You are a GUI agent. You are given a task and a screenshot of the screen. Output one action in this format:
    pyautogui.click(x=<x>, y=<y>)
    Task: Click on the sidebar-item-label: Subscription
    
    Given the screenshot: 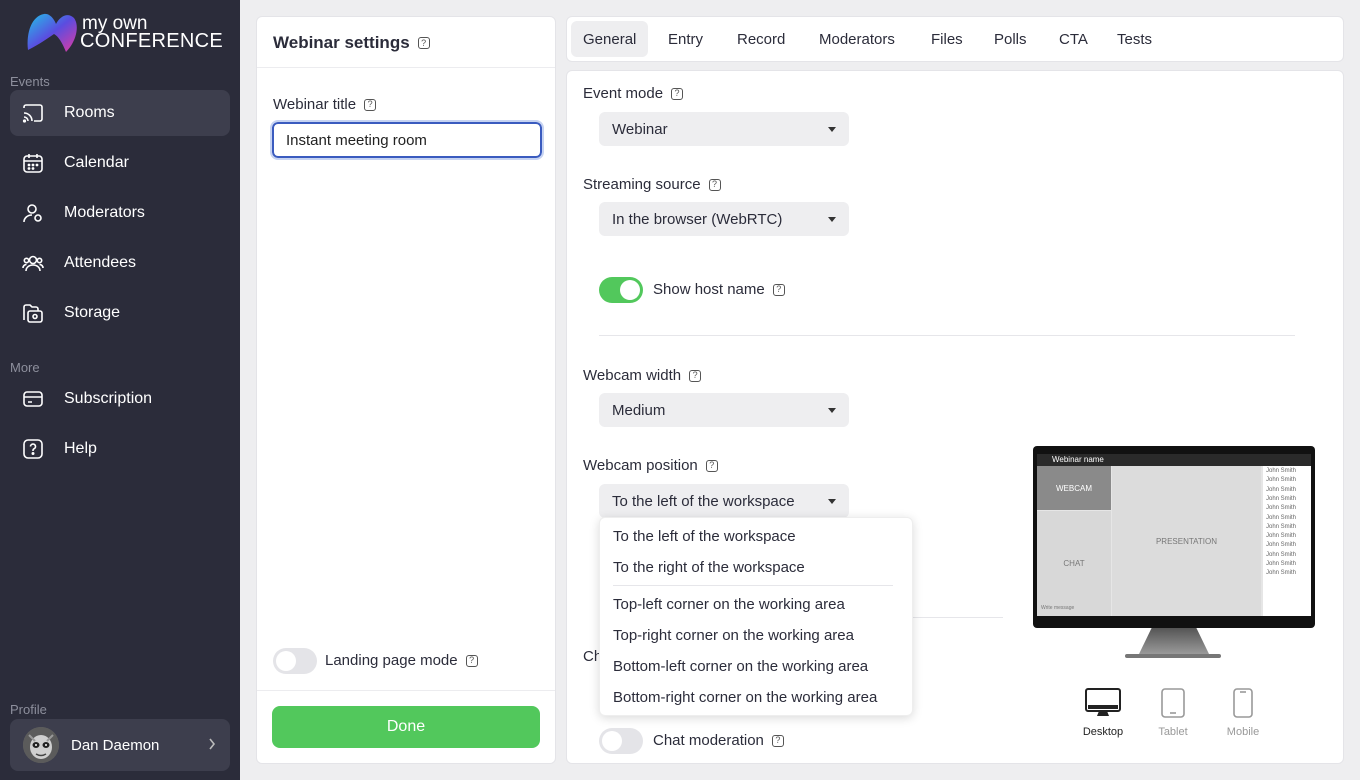 What is the action you would take?
    pyautogui.click(x=108, y=398)
    